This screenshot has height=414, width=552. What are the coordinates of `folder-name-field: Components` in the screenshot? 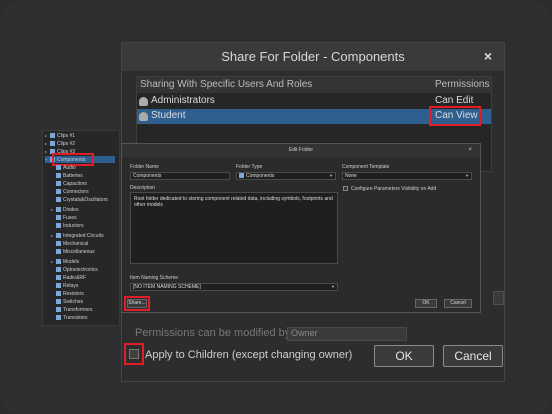 It's located at (180, 176).